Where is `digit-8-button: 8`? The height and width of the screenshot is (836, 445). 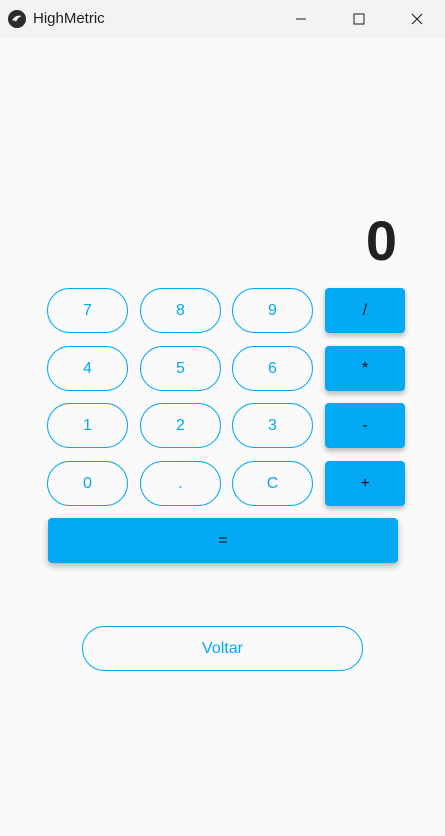 digit-8-button: 8 is located at coordinates (180, 310).